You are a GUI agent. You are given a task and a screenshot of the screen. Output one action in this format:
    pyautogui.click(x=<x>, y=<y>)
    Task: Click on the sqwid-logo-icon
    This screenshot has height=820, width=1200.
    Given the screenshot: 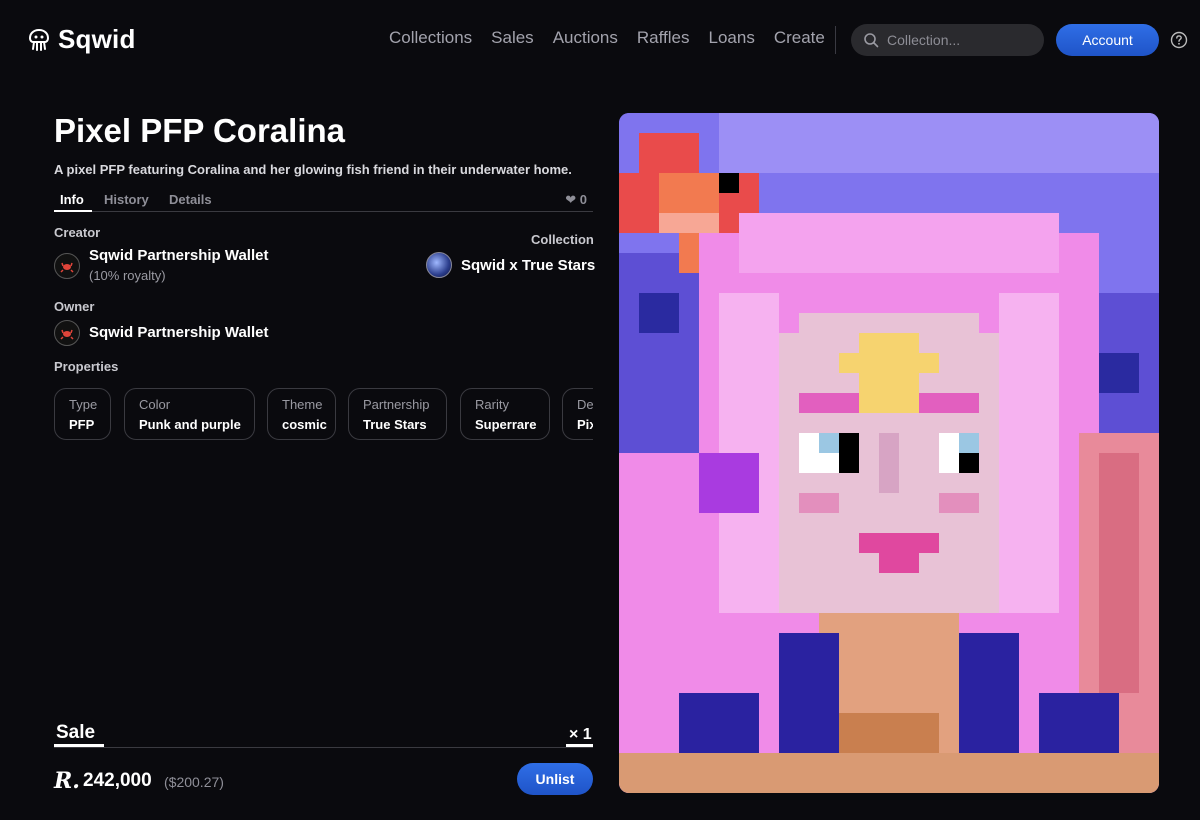 What is the action you would take?
    pyautogui.click(x=39, y=39)
    